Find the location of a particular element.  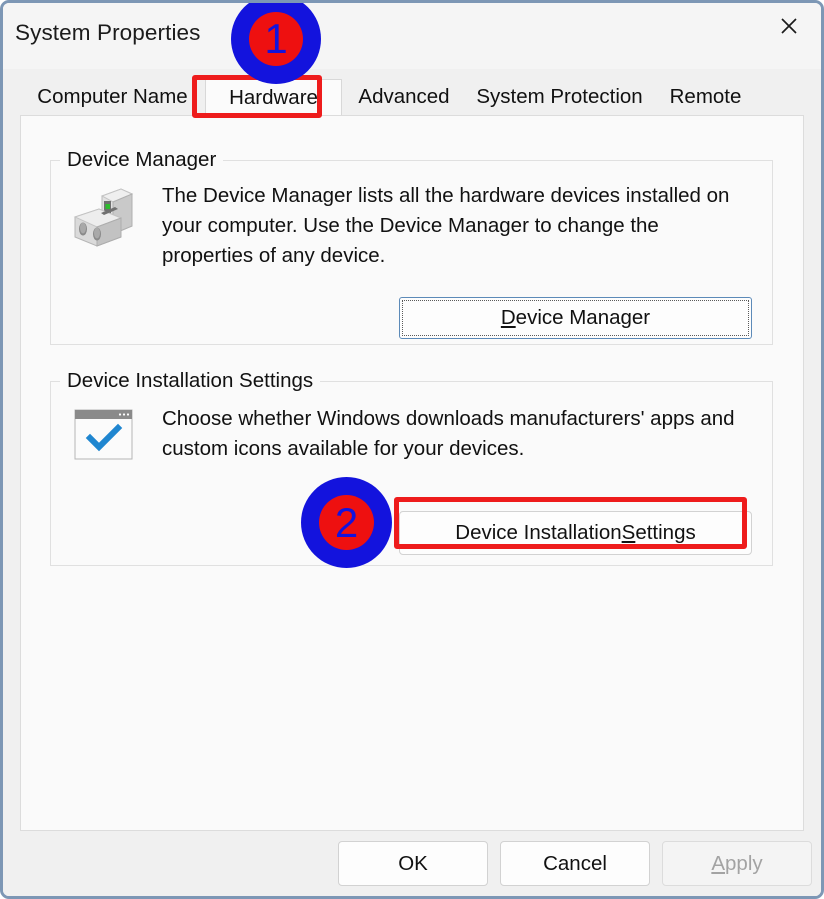

cancel-button: Cancel is located at coordinates (575, 863).